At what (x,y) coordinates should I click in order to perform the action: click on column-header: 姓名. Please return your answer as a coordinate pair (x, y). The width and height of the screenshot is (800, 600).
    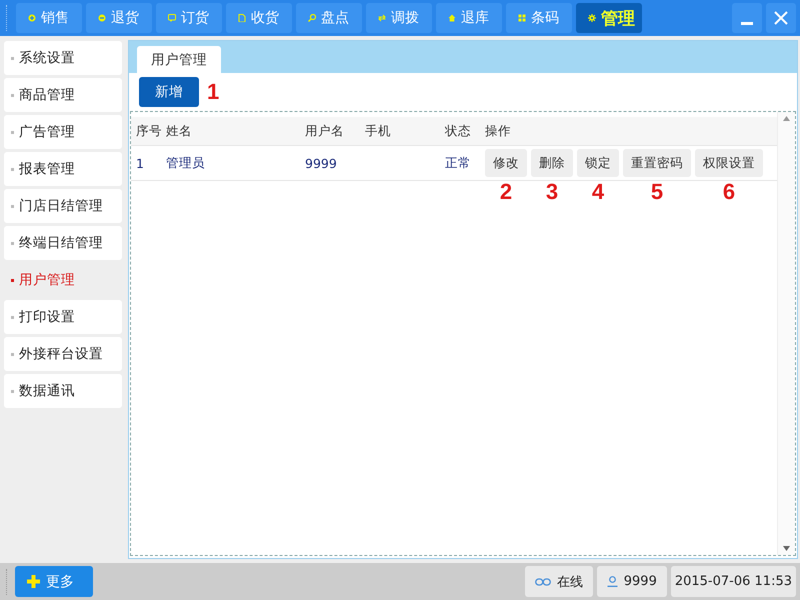
    Looking at the image, I should click on (179, 131).